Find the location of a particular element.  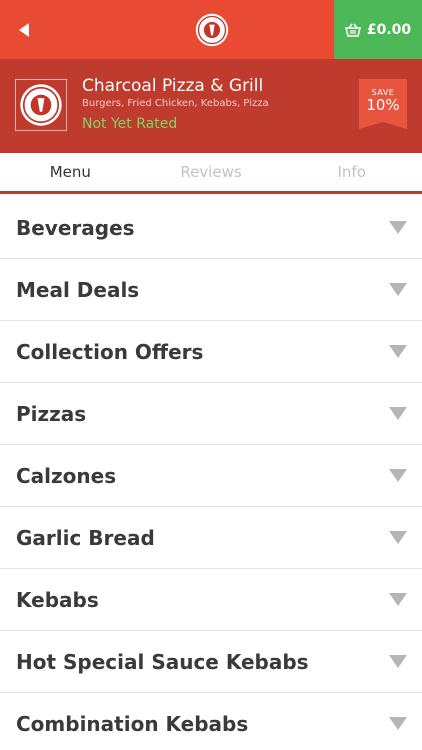

discount-badge: SAVE 10% is located at coordinates (383, 104).